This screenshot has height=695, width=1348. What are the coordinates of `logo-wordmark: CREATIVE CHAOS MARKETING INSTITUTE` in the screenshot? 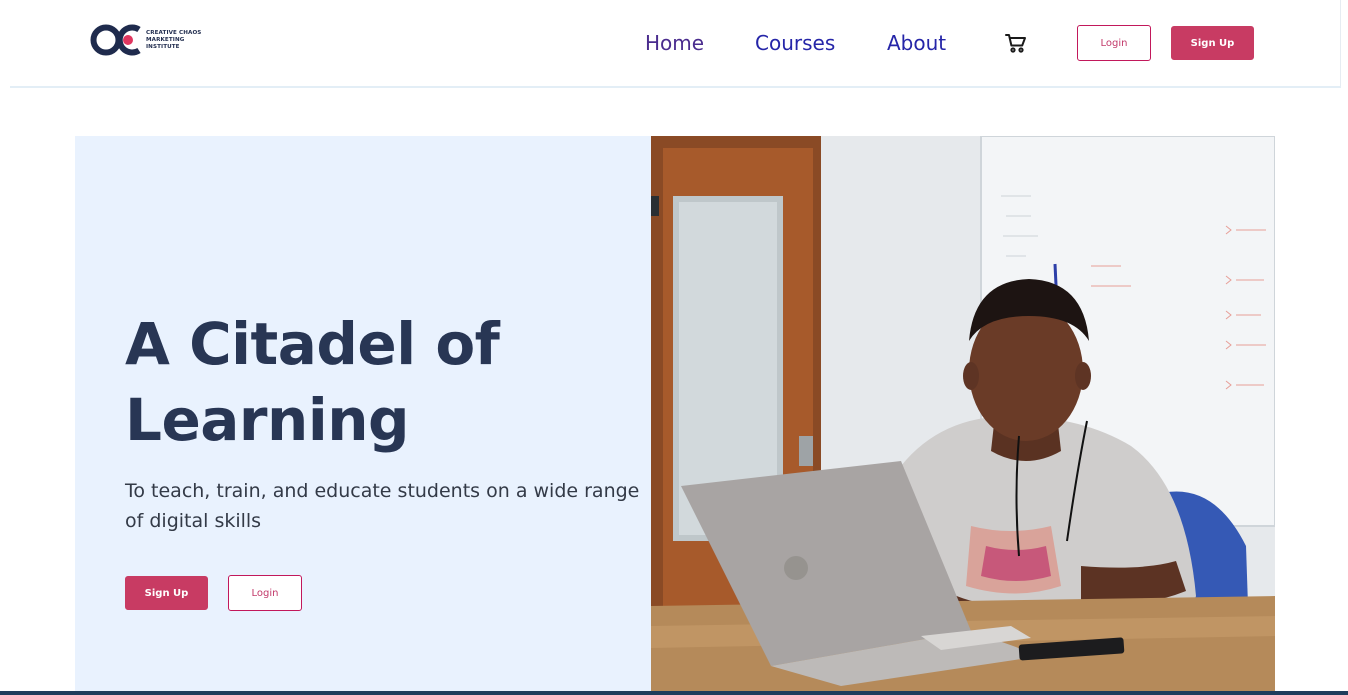 It's located at (173, 40).